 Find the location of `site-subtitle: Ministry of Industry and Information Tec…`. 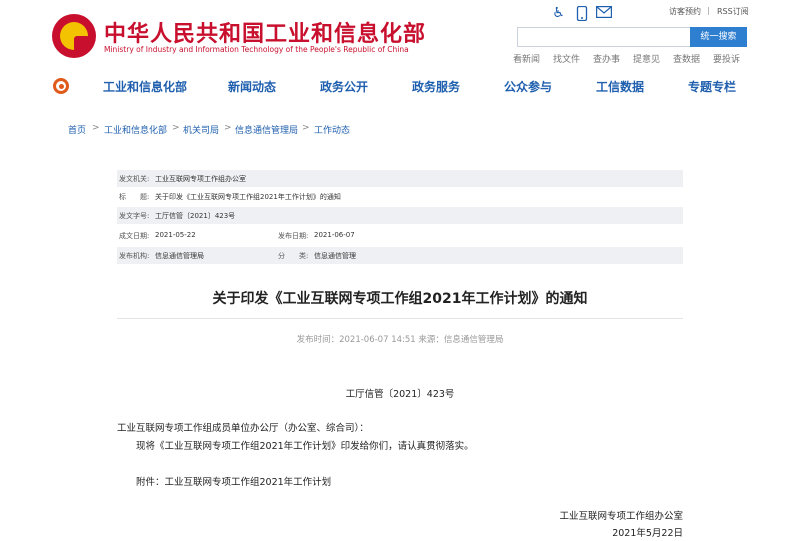

site-subtitle: Ministry of Industry and Information Tec… is located at coordinates (256, 49).